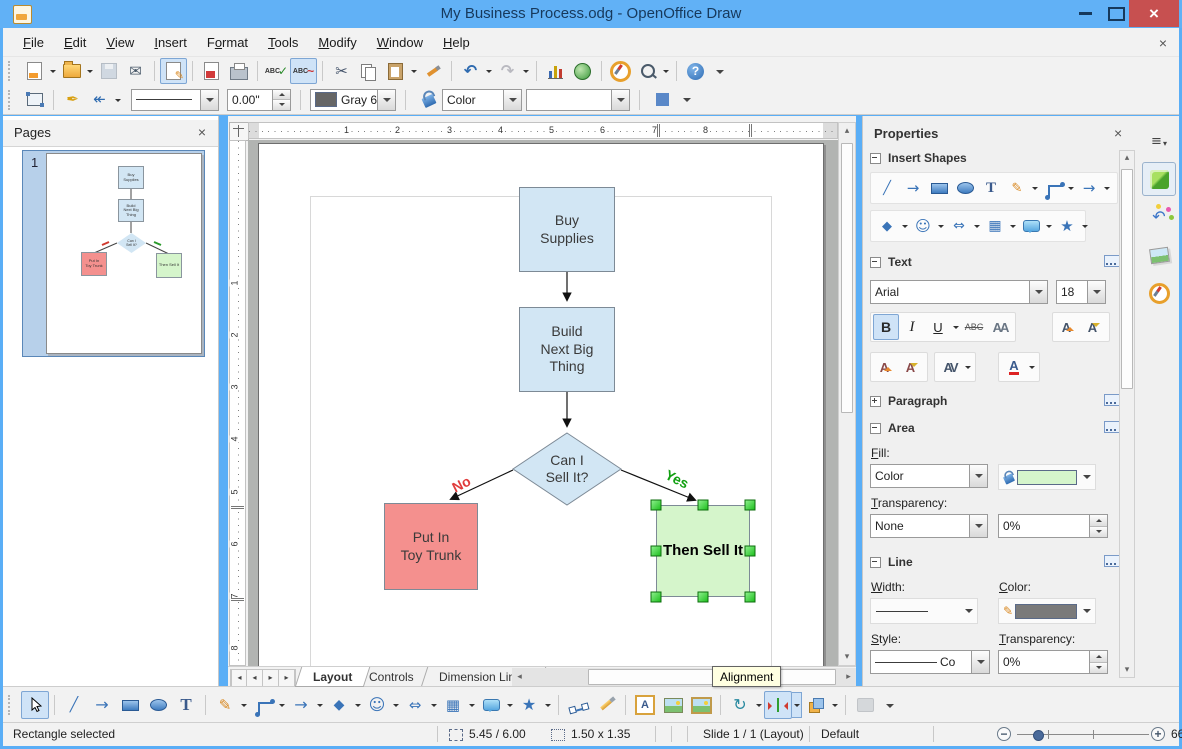 The width and height of the screenshot is (1182, 749). What do you see at coordinates (662, 100) in the screenshot?
I see `shadow-button` at bounding box center [662, 100].